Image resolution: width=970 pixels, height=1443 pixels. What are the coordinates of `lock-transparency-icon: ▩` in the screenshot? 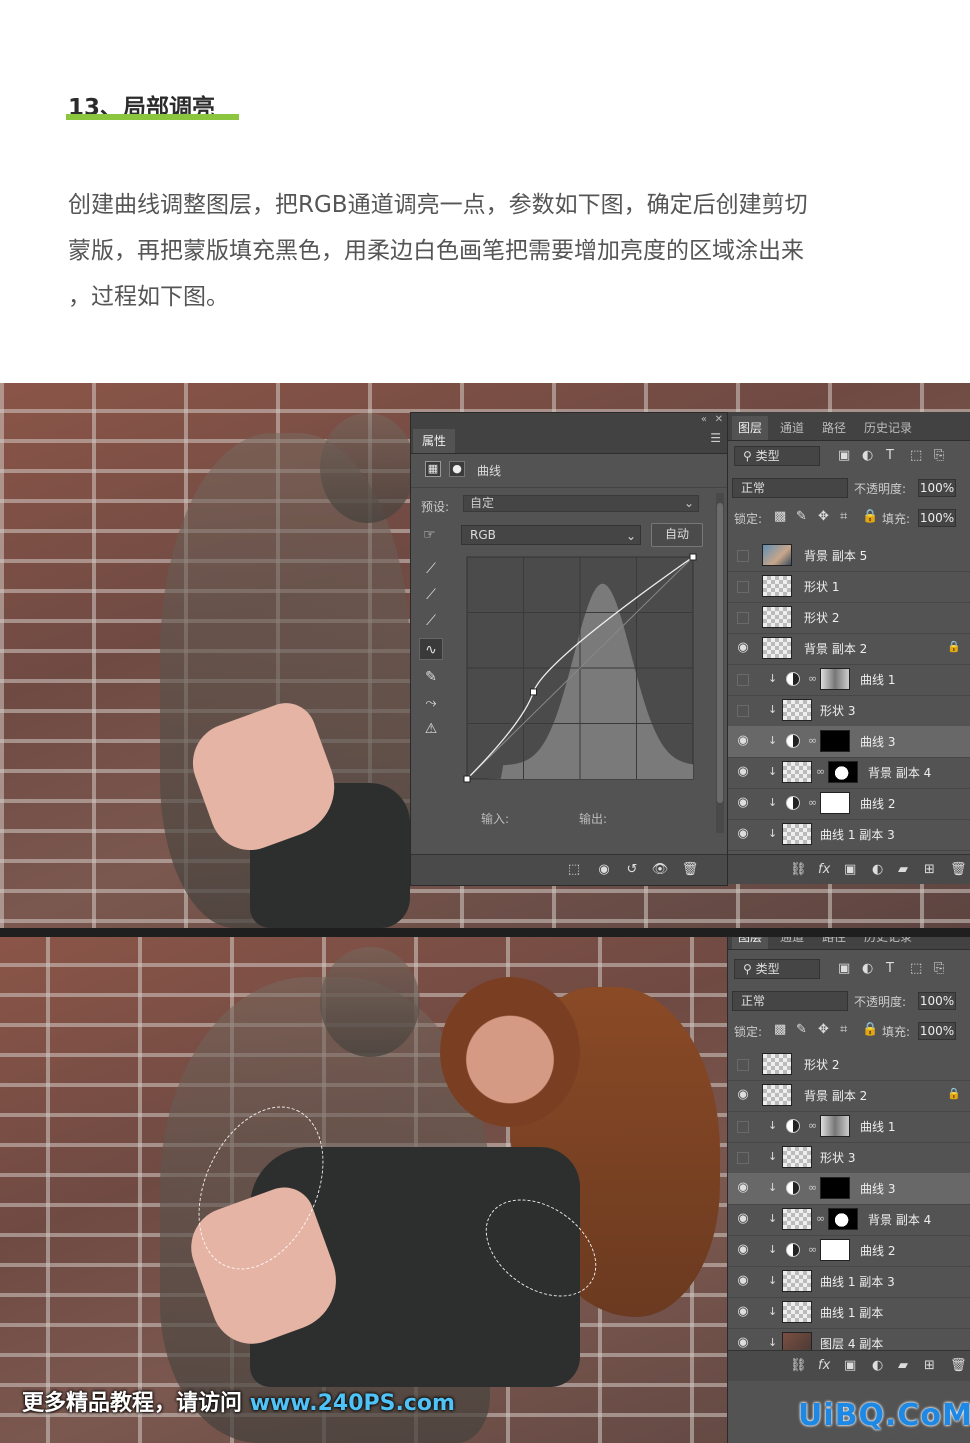 It's located at (780, 1029).